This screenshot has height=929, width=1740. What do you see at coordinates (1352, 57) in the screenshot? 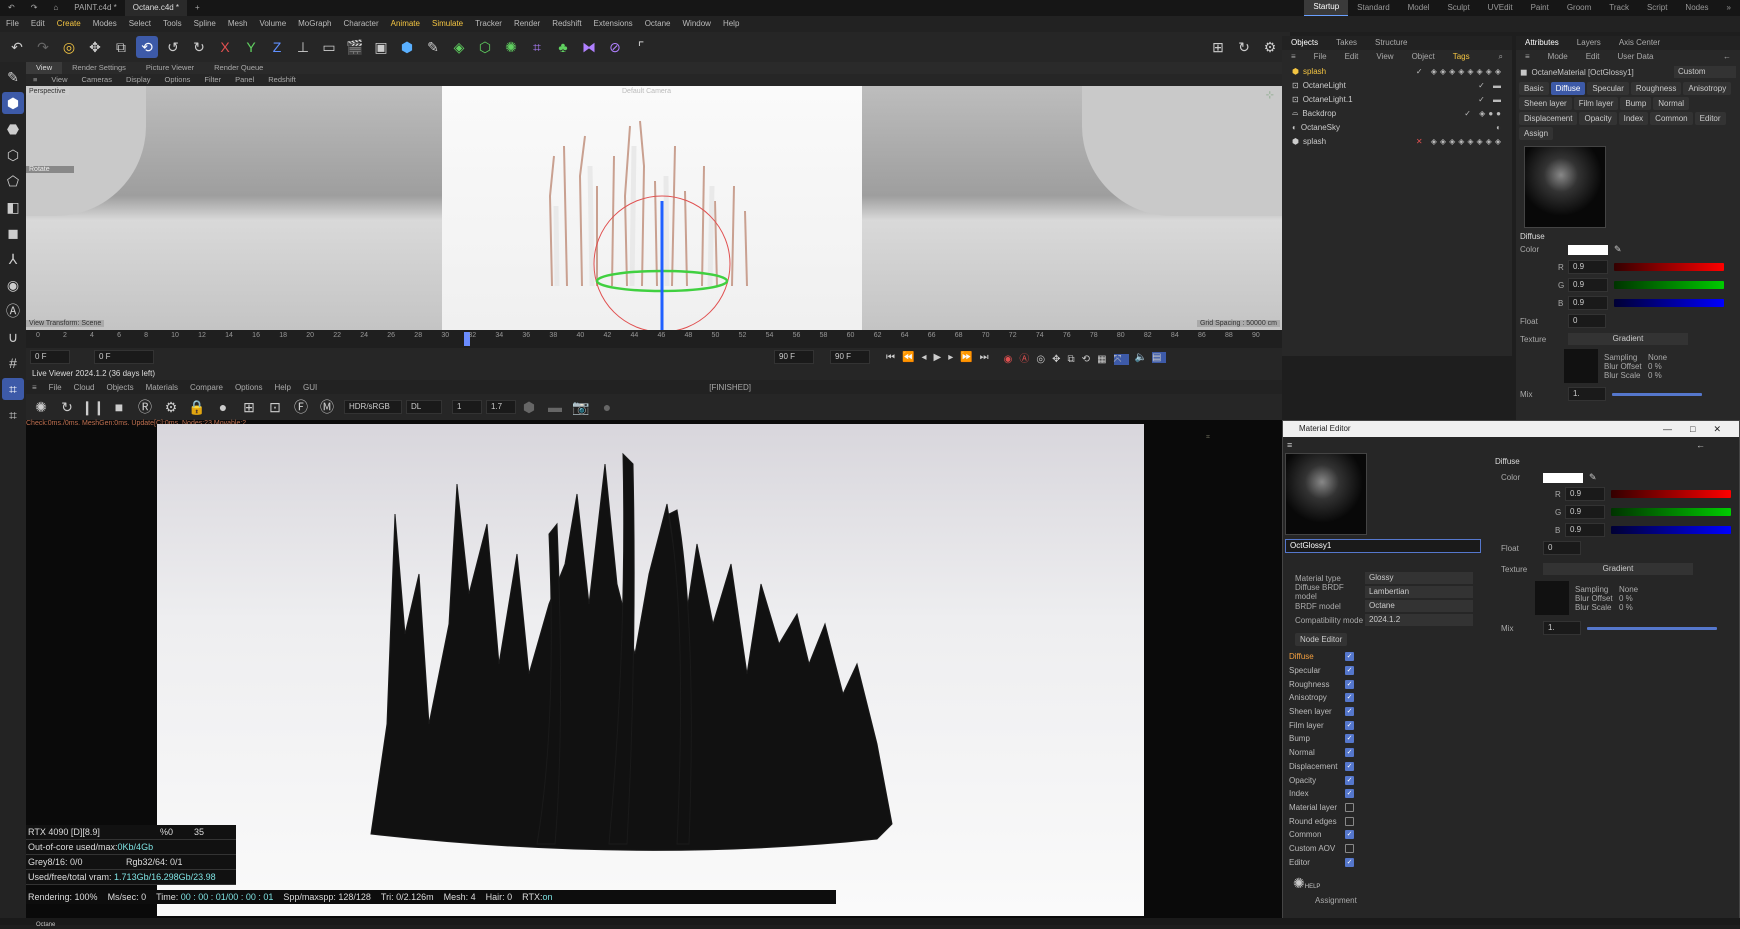
I see `obj-menu-edit: Edit` at bounding box center [1352, 57].